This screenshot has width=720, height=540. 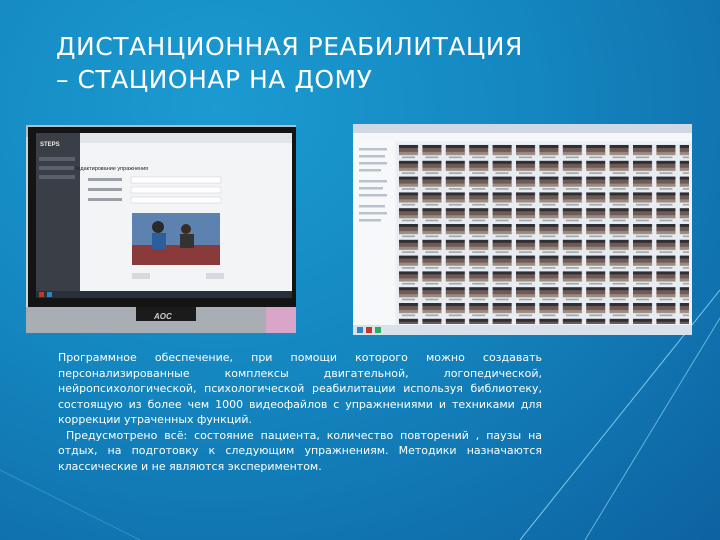 What do you see at coordinates (111, 169) in the screenshot?
I see `dialog-title: Редактирование упражнения` at bounding box center [111, 169].